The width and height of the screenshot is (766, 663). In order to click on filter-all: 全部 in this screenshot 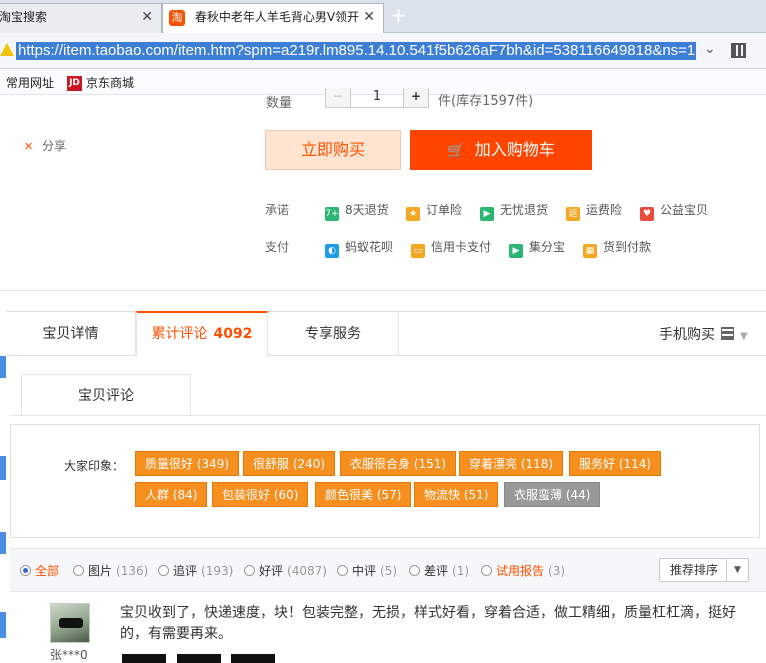, I will do `click(39, 570)`.